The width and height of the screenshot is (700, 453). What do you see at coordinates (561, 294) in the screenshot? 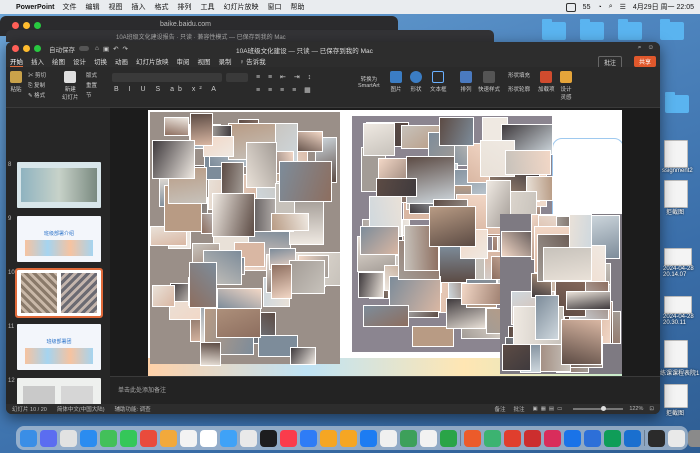
I see `photo-collage-overlay` at bounding box center [561, 294].